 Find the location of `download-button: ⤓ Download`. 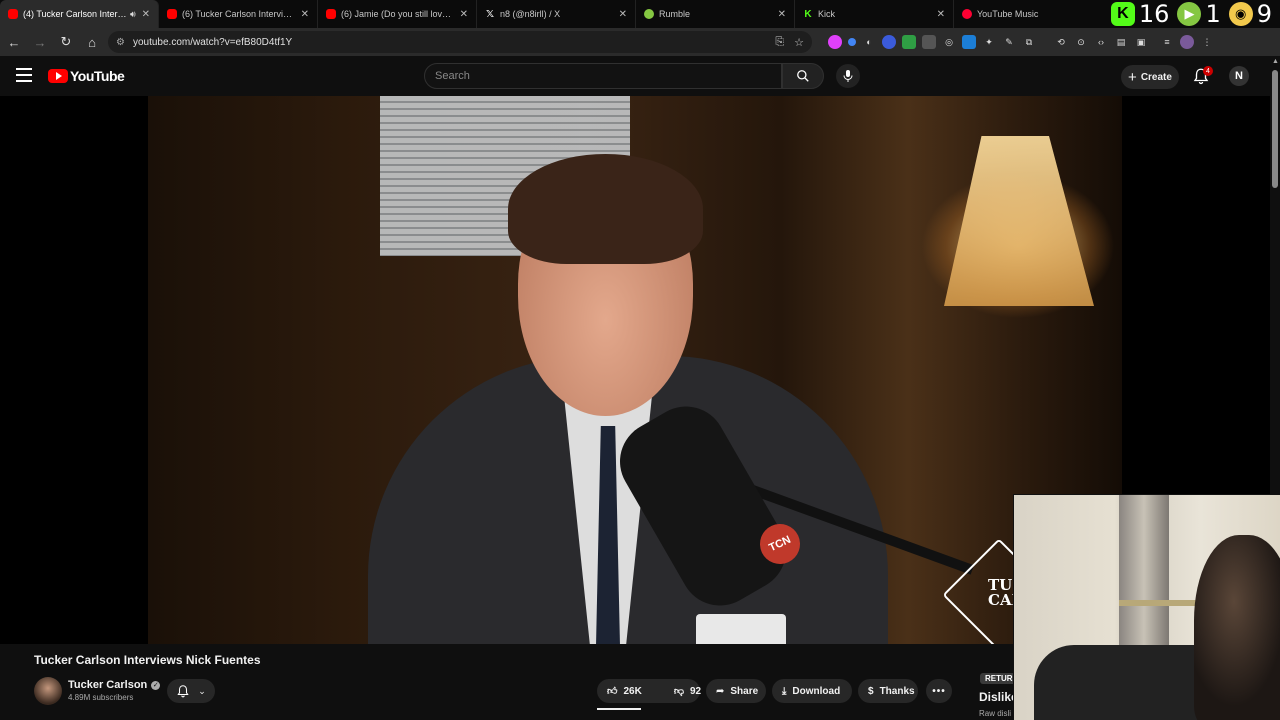

download-button: ⤓ Download is located at coordinates (812, 691).